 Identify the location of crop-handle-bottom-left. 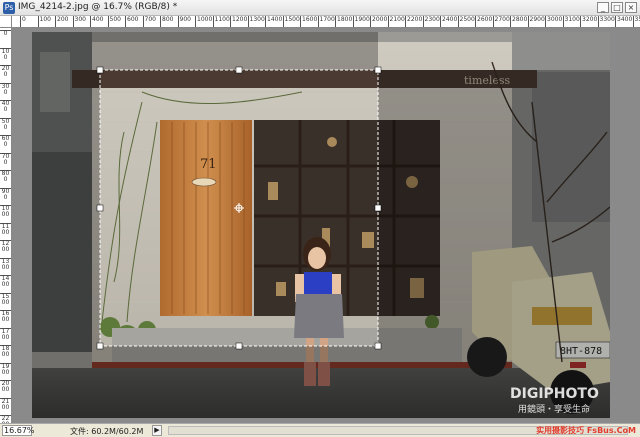
(100, 346).